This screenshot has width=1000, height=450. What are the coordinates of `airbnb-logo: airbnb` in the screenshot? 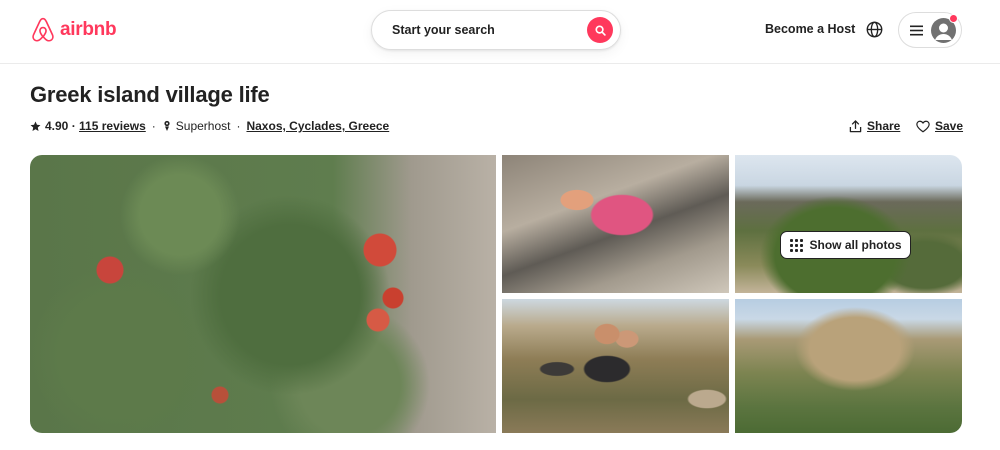 It's located at (73, 30).